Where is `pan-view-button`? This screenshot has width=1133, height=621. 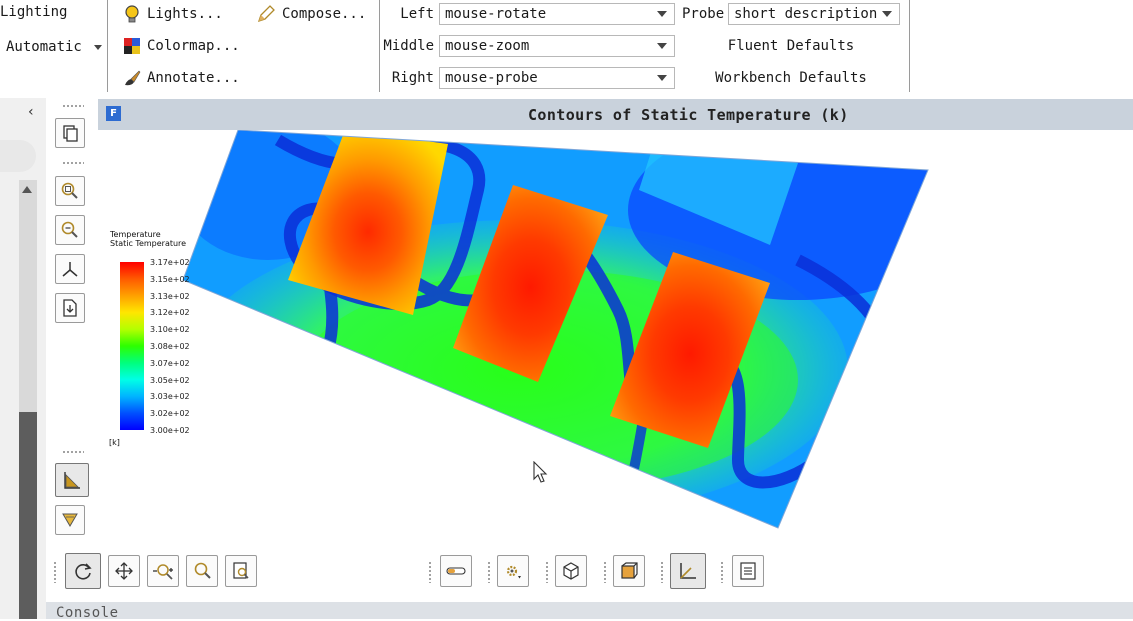
pan-view-button is located at coordinates (124, 571).